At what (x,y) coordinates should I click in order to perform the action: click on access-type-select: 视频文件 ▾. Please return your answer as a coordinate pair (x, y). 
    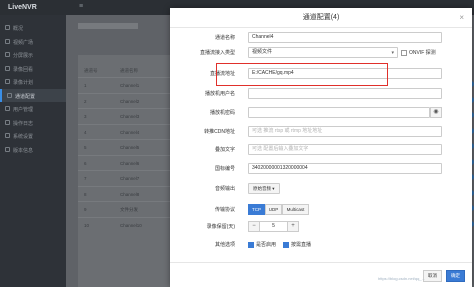
    Looking at the image, I should click on (323, 52).